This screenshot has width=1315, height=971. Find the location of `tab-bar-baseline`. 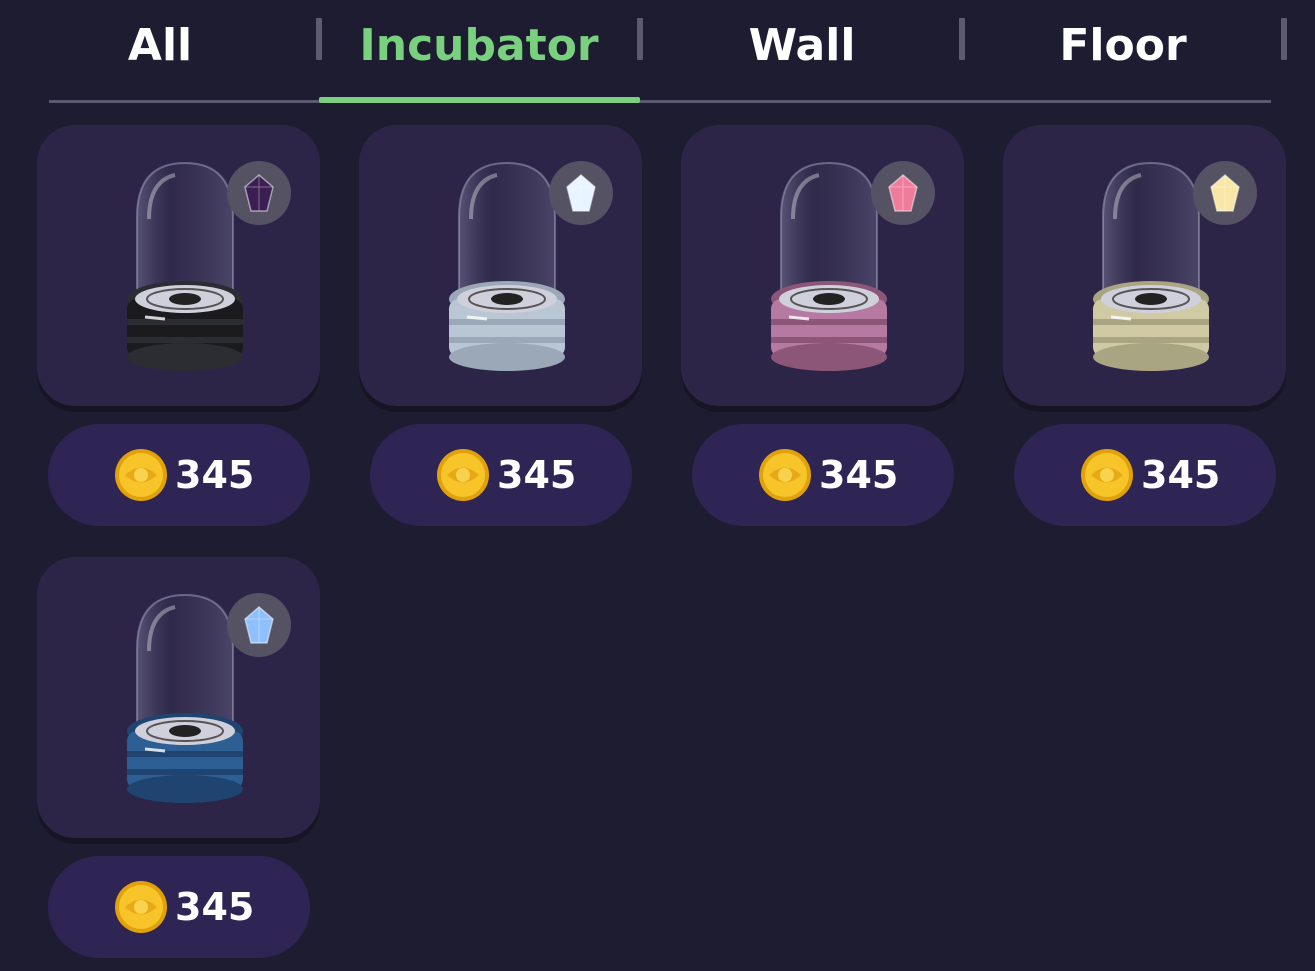

tab-bar-baseline is located at coordinates (660, 101).